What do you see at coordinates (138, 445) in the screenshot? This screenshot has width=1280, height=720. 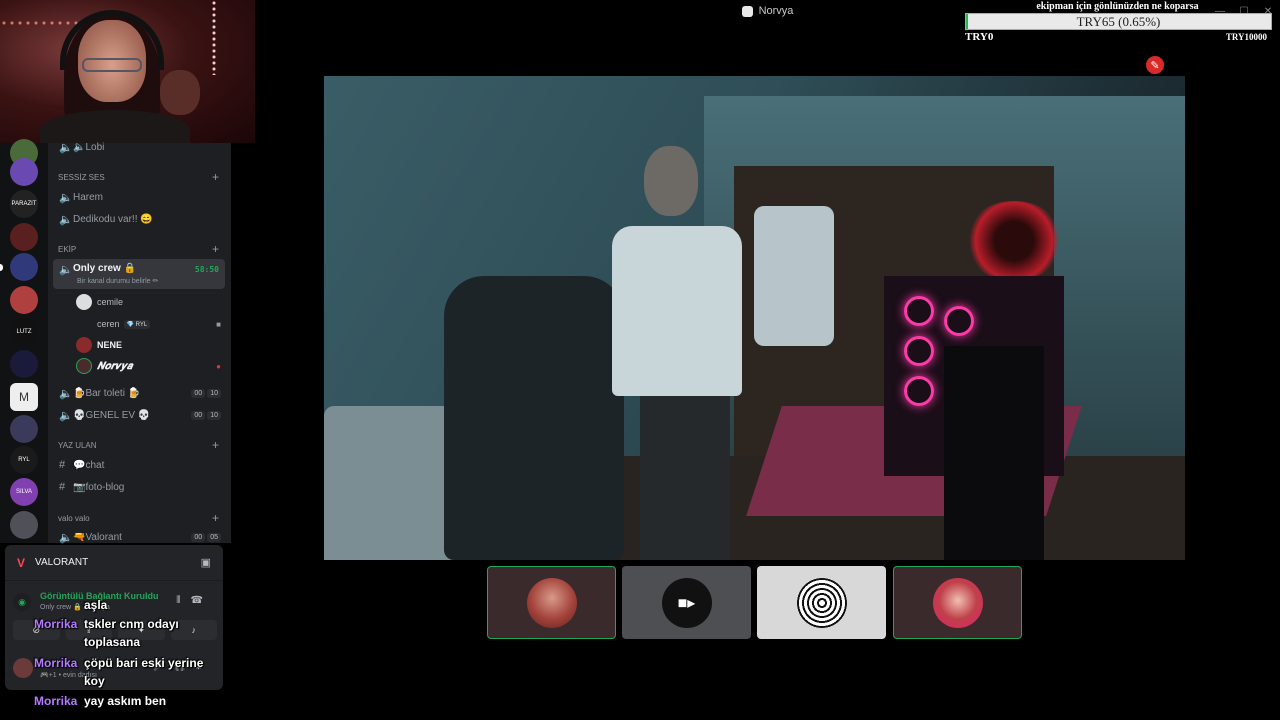 I see `category-yaz-ulan: YAZ ULAN +` at bounding box center [138, 445].